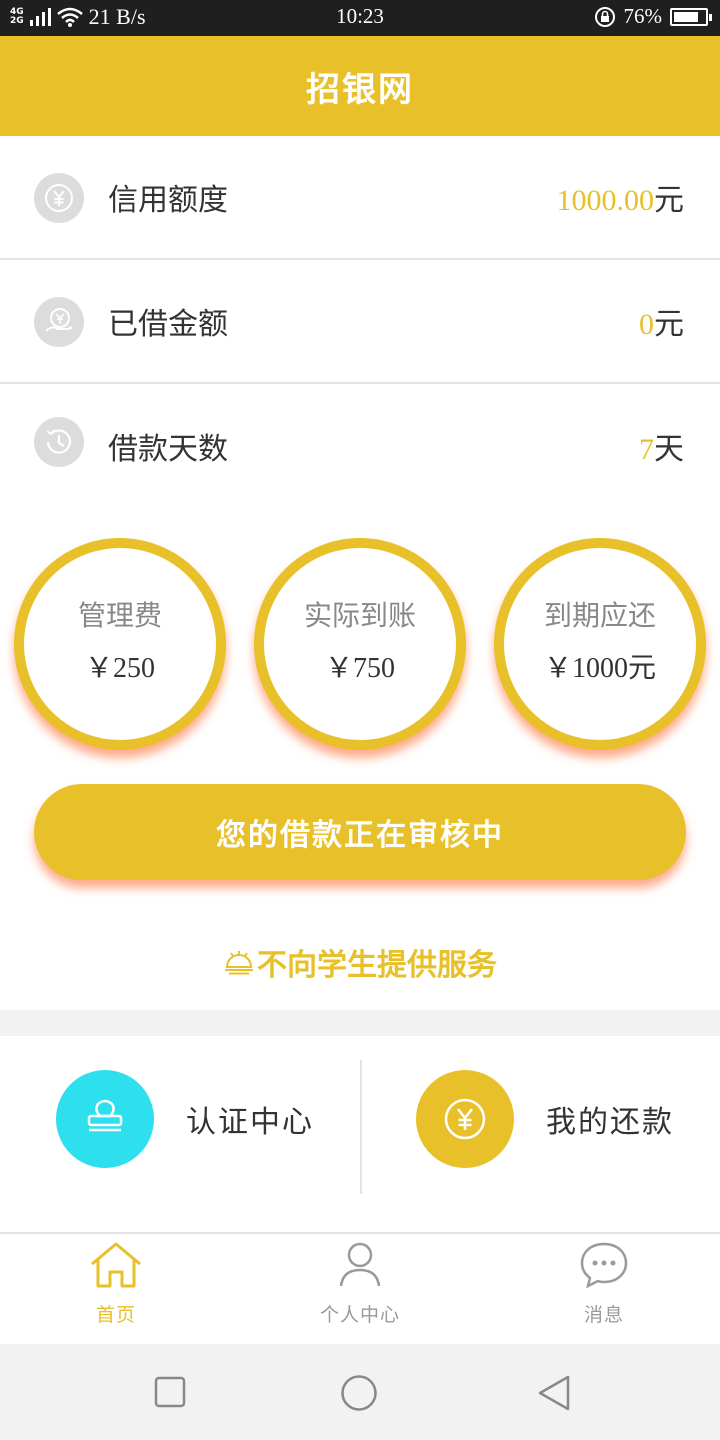  Describe the element at coordinates (168, 324) in the screenshot. I see `borrowed-amount-label: 已借金额` at that location.